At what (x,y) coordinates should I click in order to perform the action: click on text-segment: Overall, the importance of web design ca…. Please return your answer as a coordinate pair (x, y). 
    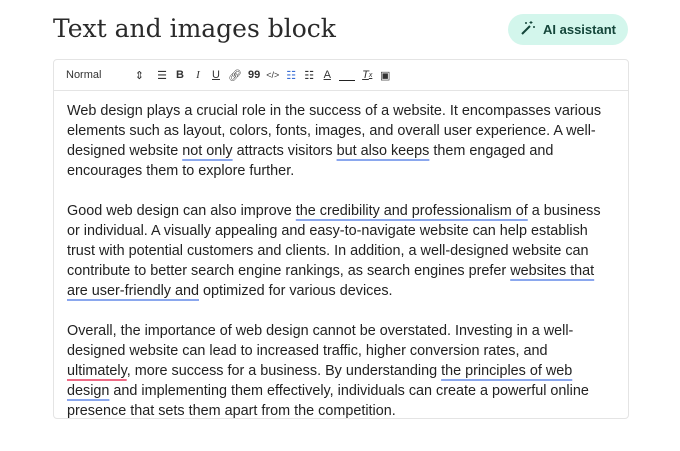
    Looking at the image, I should click on (320, 341).